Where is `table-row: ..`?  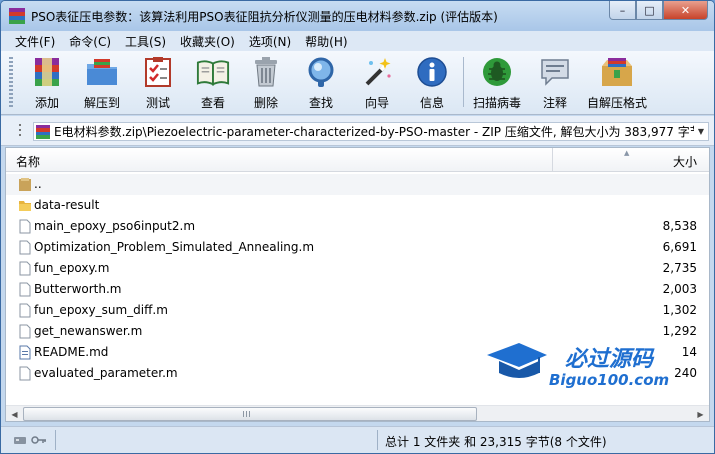
table-row: .. is located at coordinates (357, 184).